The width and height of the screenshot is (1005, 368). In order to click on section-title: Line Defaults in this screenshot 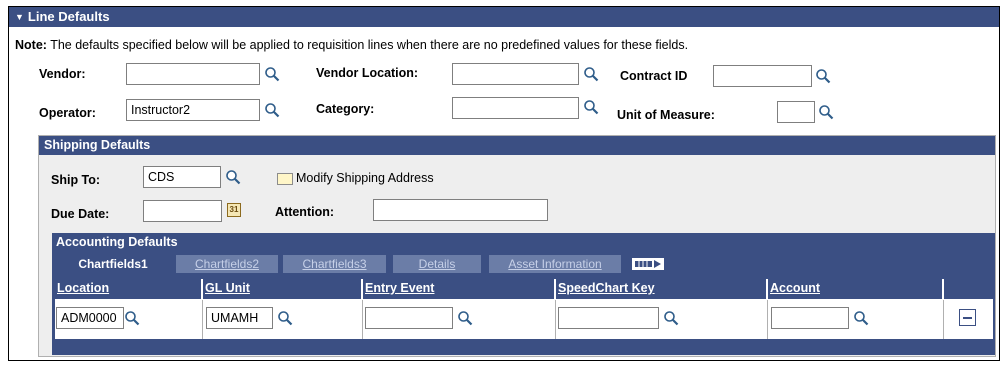, I will do `click(68, 16)`.